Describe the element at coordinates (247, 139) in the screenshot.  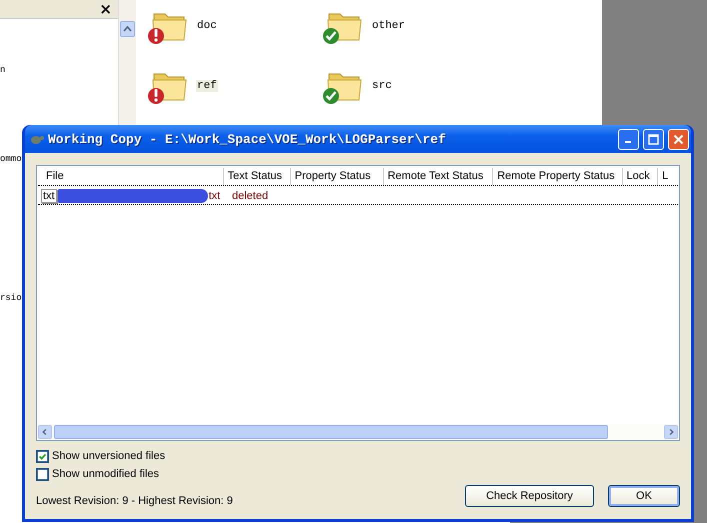
I see `window-title: Working Copy - E:\Work_Space\VOE_Work\LOGParser\ref` at that location.